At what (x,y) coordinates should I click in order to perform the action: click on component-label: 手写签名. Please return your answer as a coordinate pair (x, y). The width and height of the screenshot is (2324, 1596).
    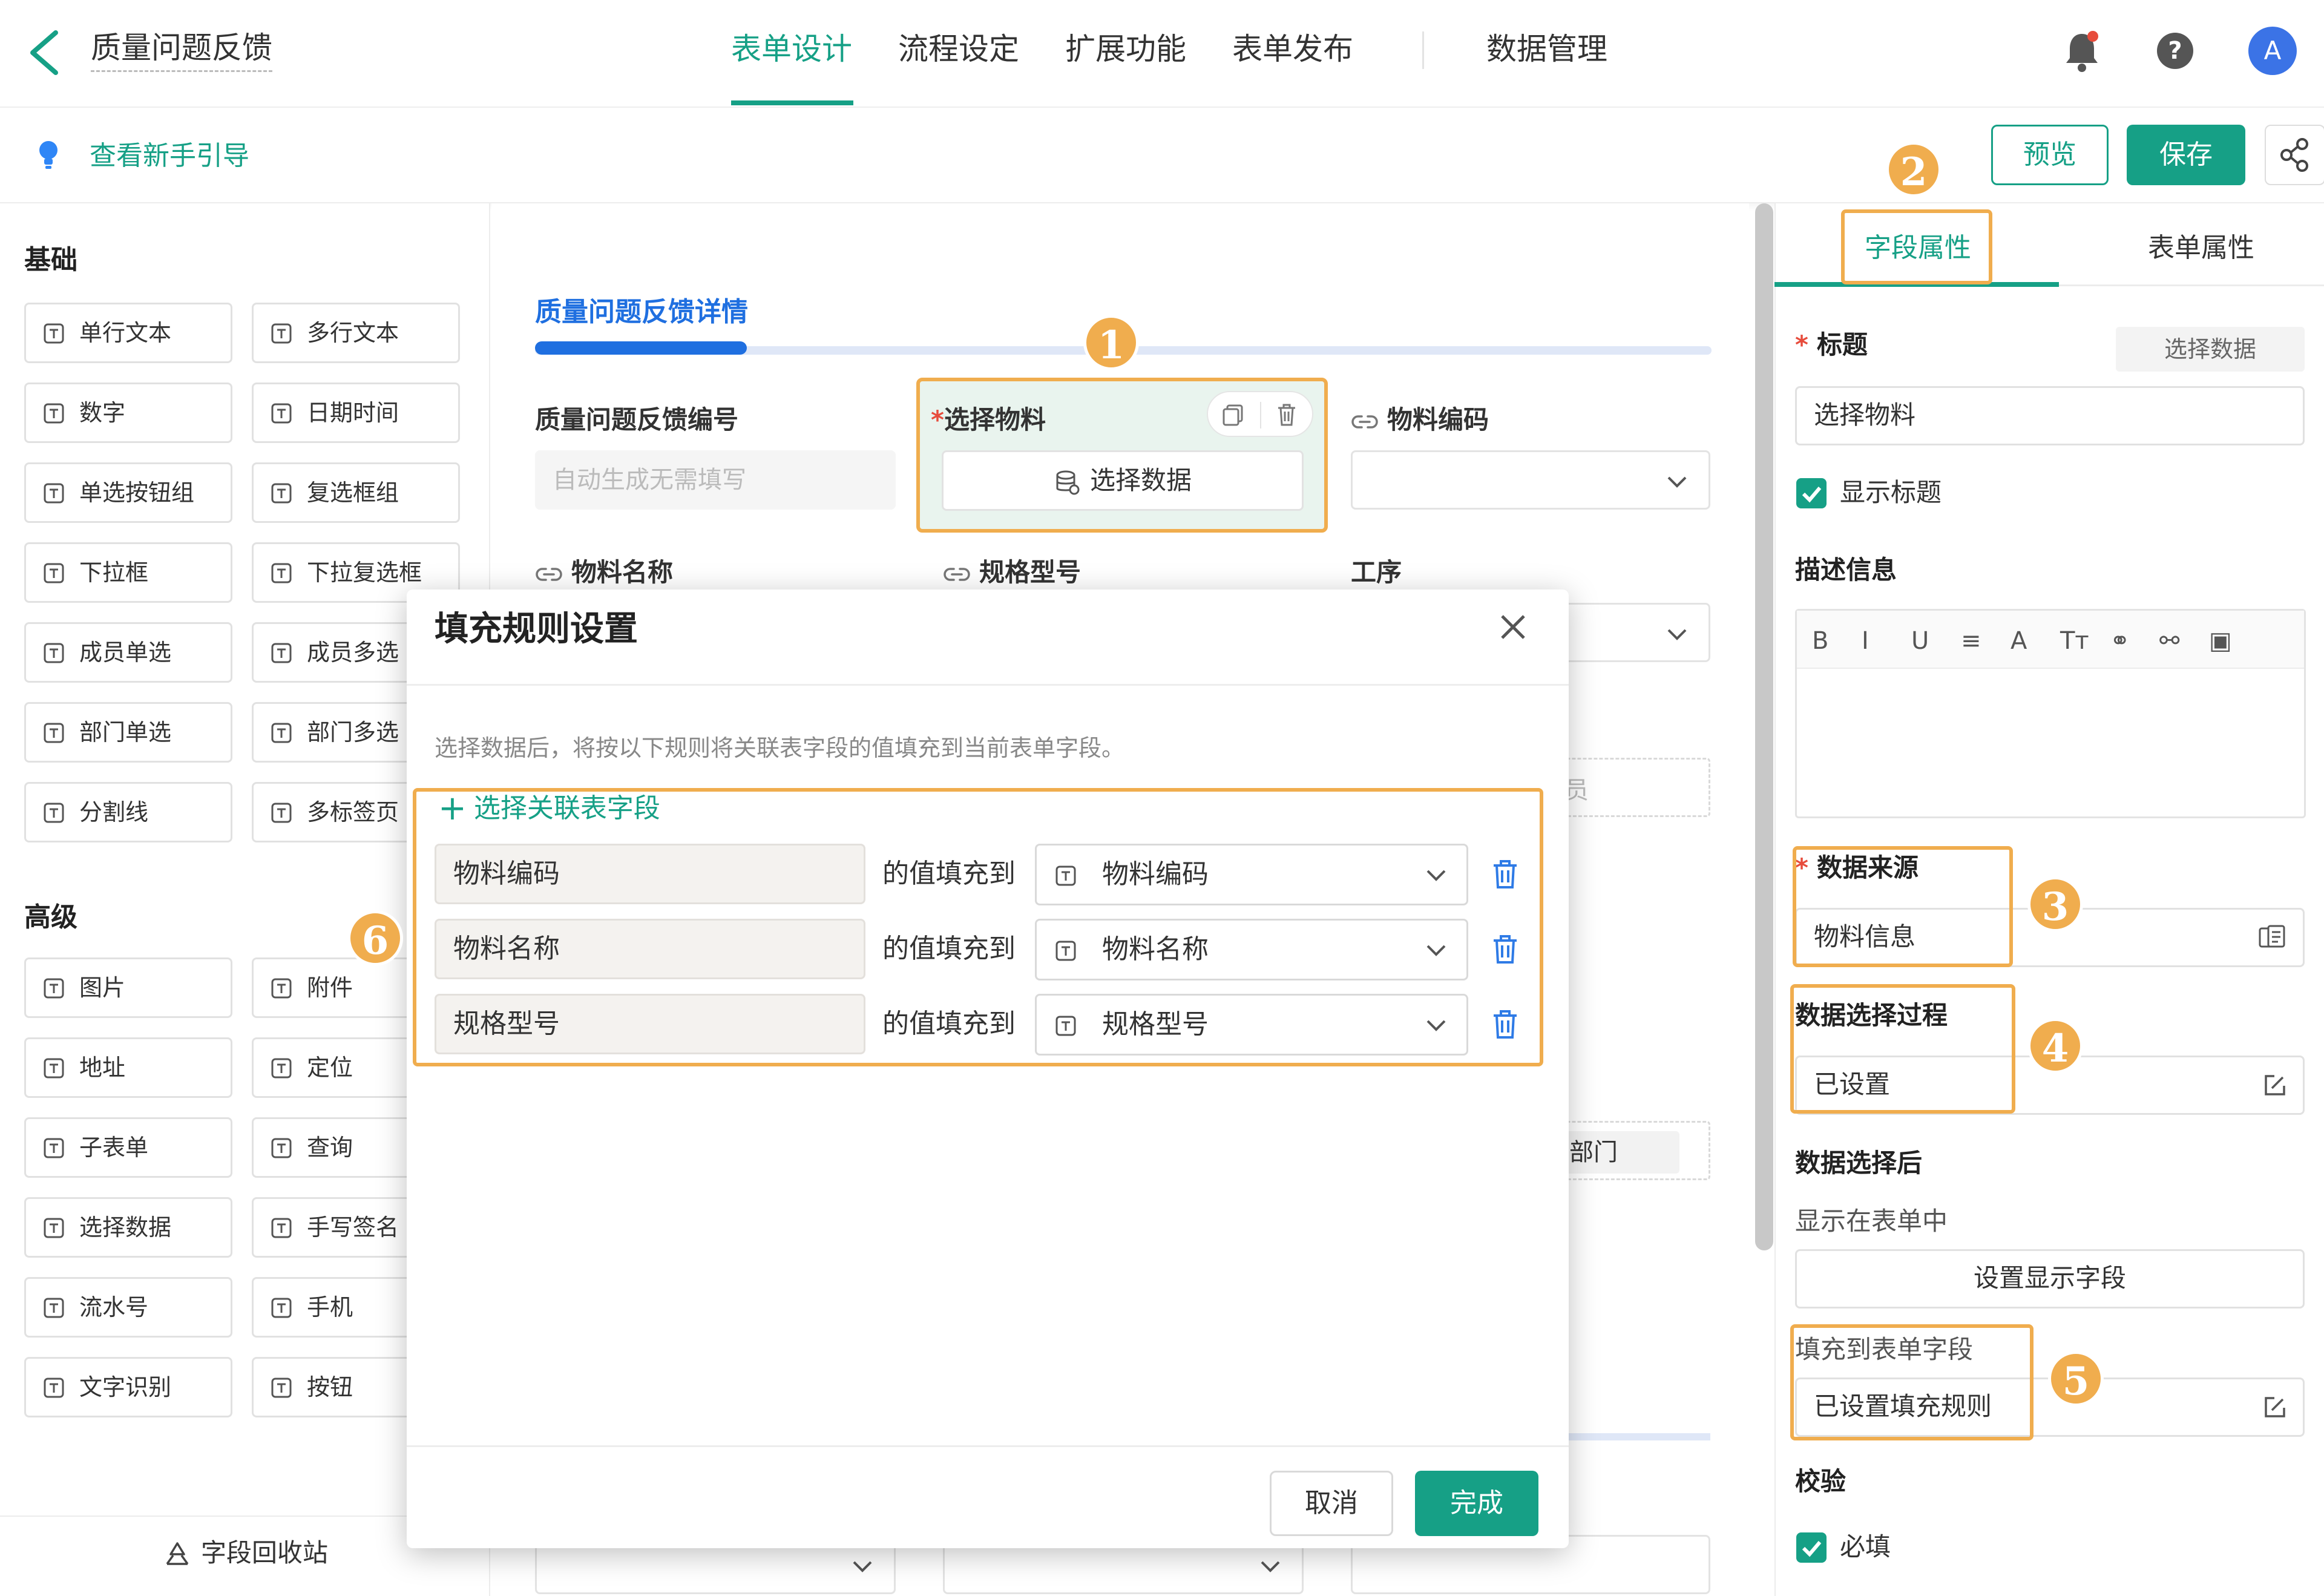
    Looking at the image, I should click on (353, 1227).